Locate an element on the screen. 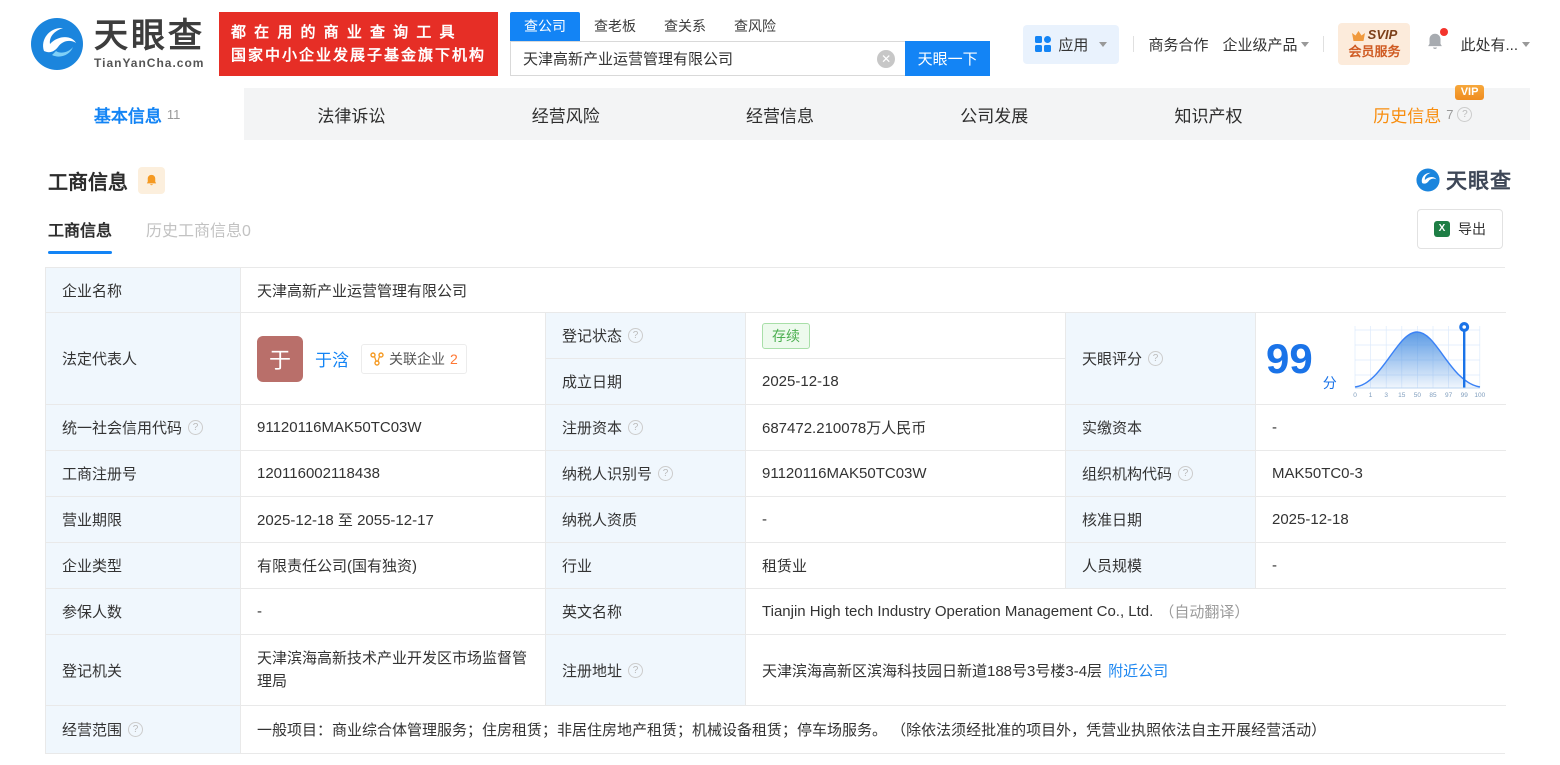 The width and height of the screenshot is (1560, 765). label-text: 注册地址 is located at coordinates (592, 671).